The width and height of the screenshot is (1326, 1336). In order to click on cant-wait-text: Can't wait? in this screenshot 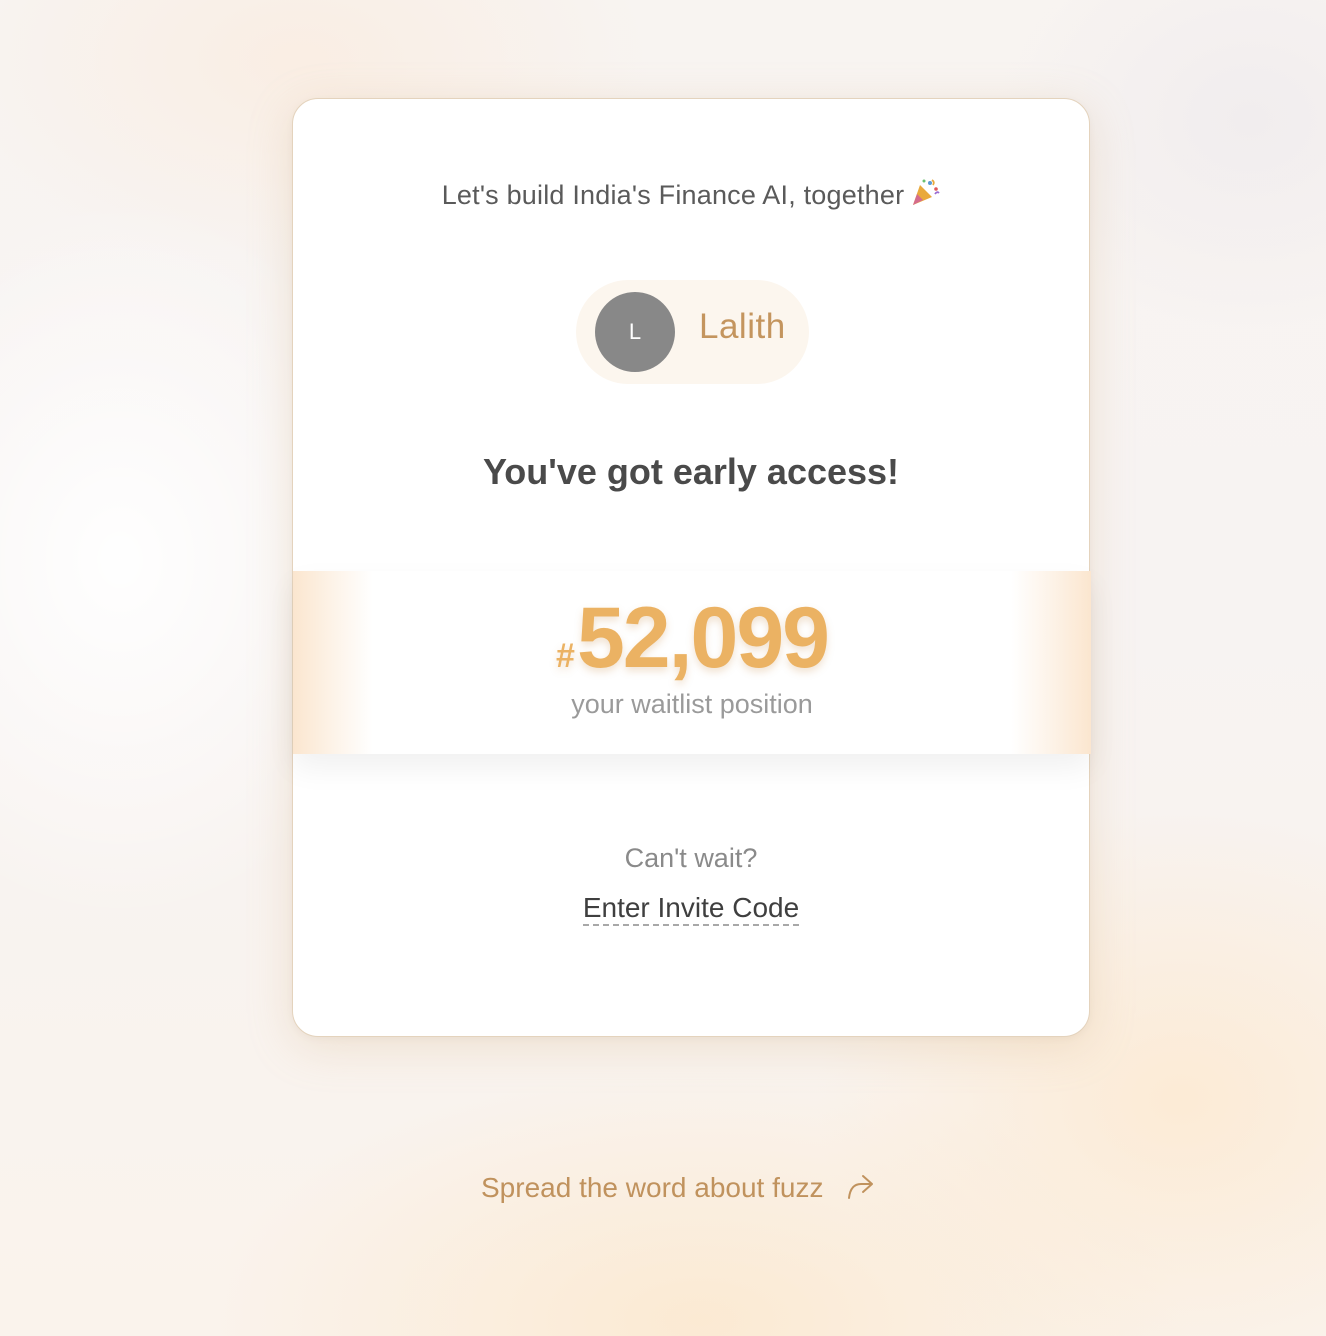, I will do `click(691, 858)`.